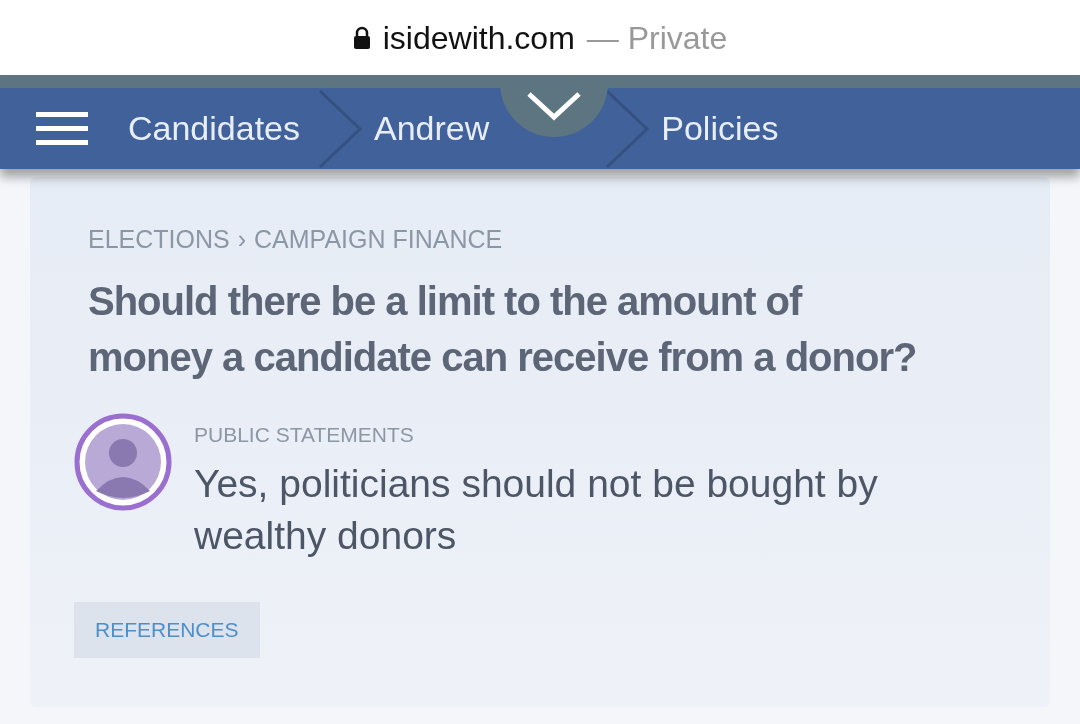 The image size is (1080, 724). Describe the element at coordinates (62, 128) in the screenshot. I see `menu-icon` at that location.